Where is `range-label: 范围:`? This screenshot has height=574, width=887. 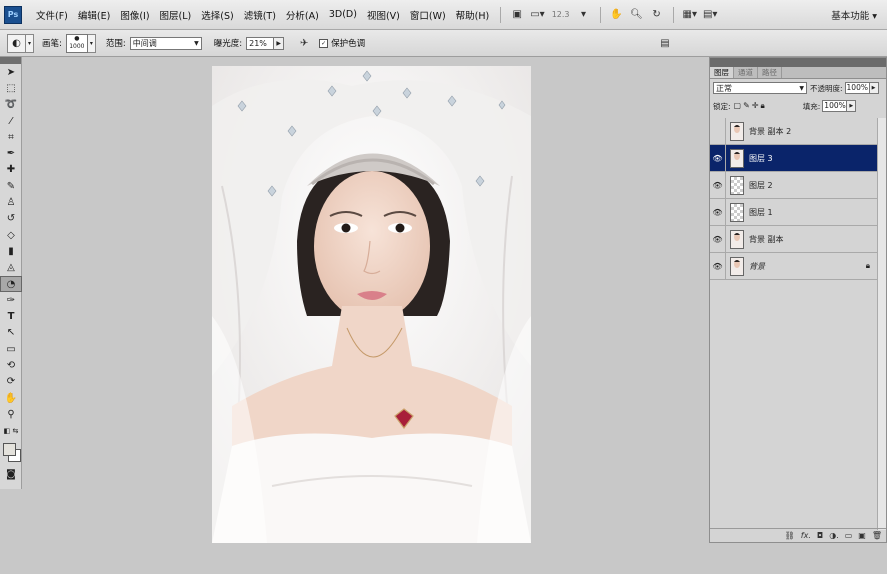
range-label: 范围: is located at coordinates (115, 44).